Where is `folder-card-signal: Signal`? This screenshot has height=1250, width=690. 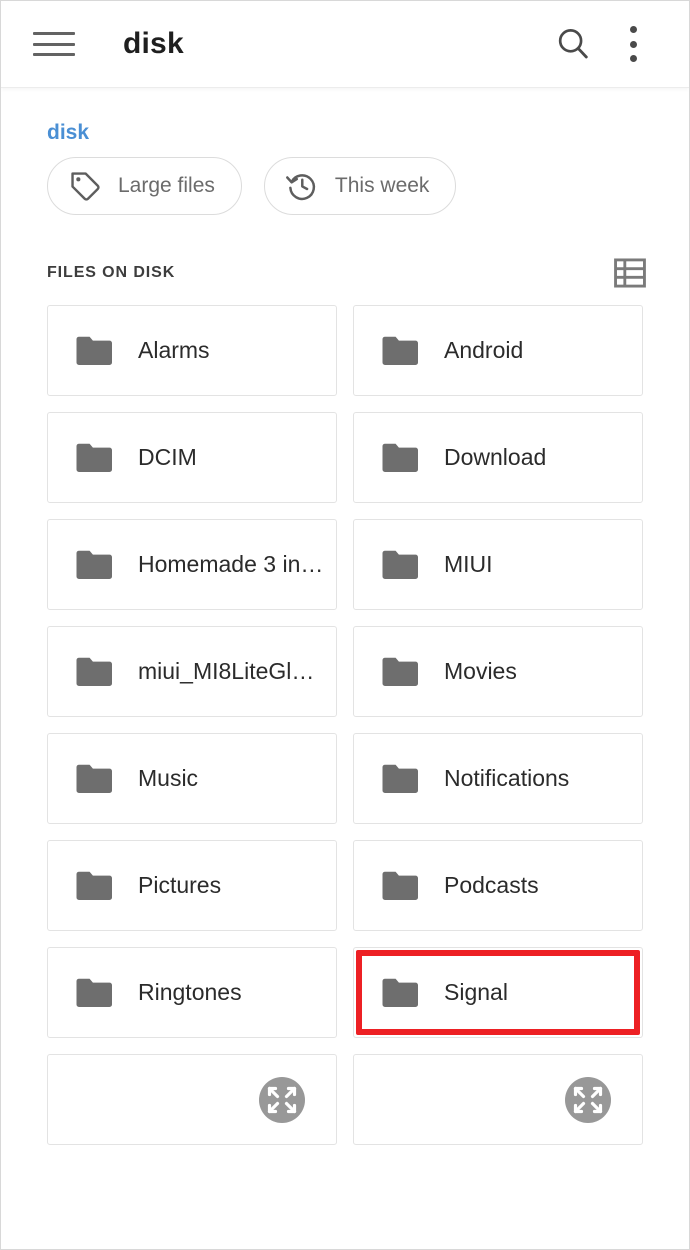 folder-card-signal: Signal is located at coordinates (498, 992).